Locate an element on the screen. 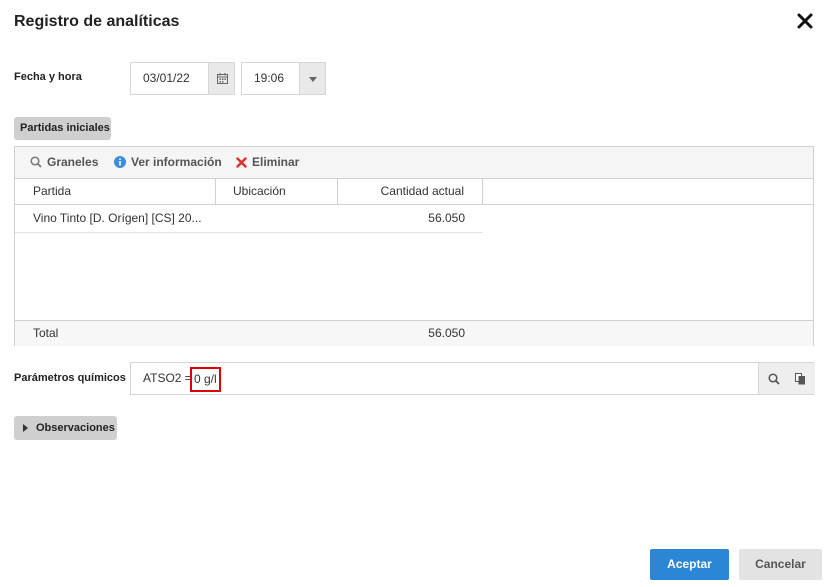 The height and width of the screenshot is (587, 829). table-row: Vino Tinto [D. Orígen] [CS] 20... 56.050 is located at coordinates (249, 219).